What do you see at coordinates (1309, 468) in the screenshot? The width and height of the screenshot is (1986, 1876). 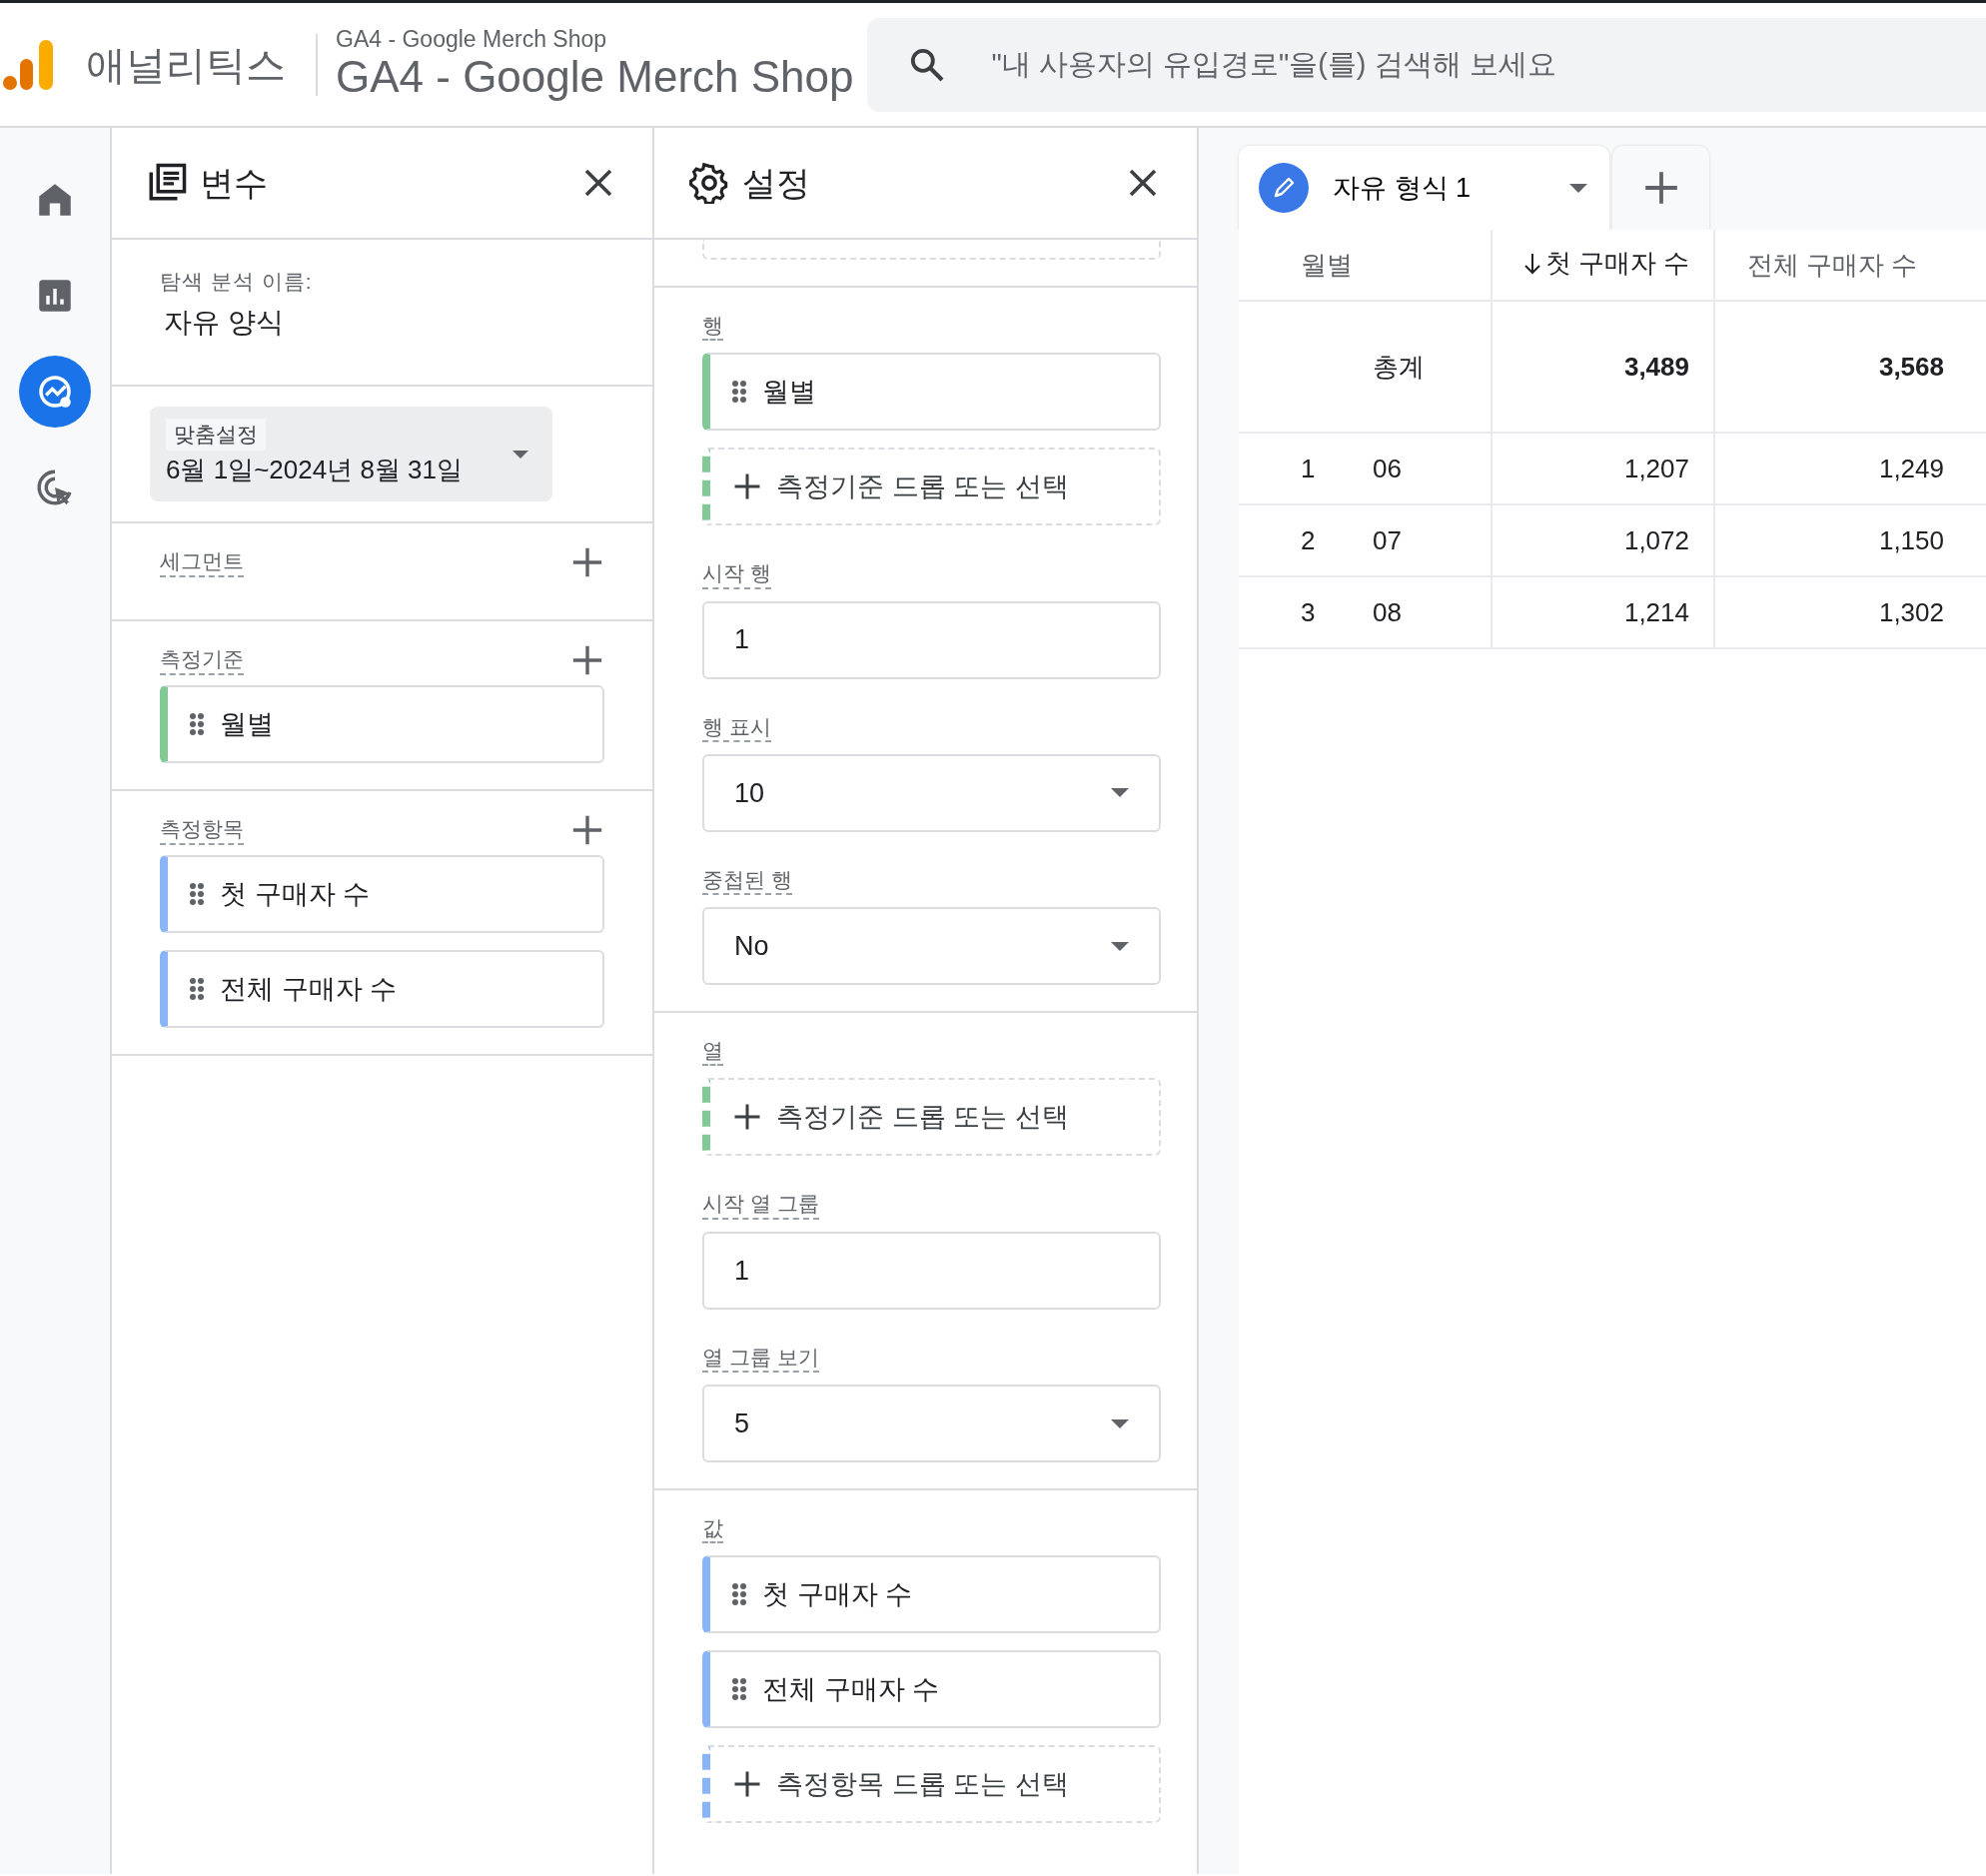 I see `row-number: 1` at bounding box center [1309, 468].